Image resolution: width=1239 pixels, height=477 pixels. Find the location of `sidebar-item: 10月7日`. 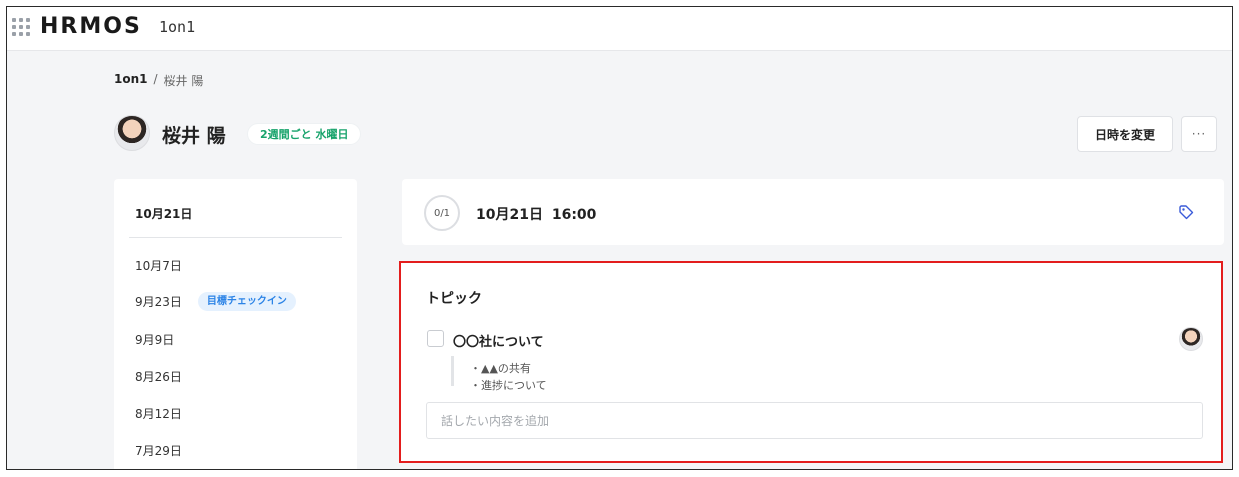

sidebar-item: 10月7日 is located at coordinates (158, 265).